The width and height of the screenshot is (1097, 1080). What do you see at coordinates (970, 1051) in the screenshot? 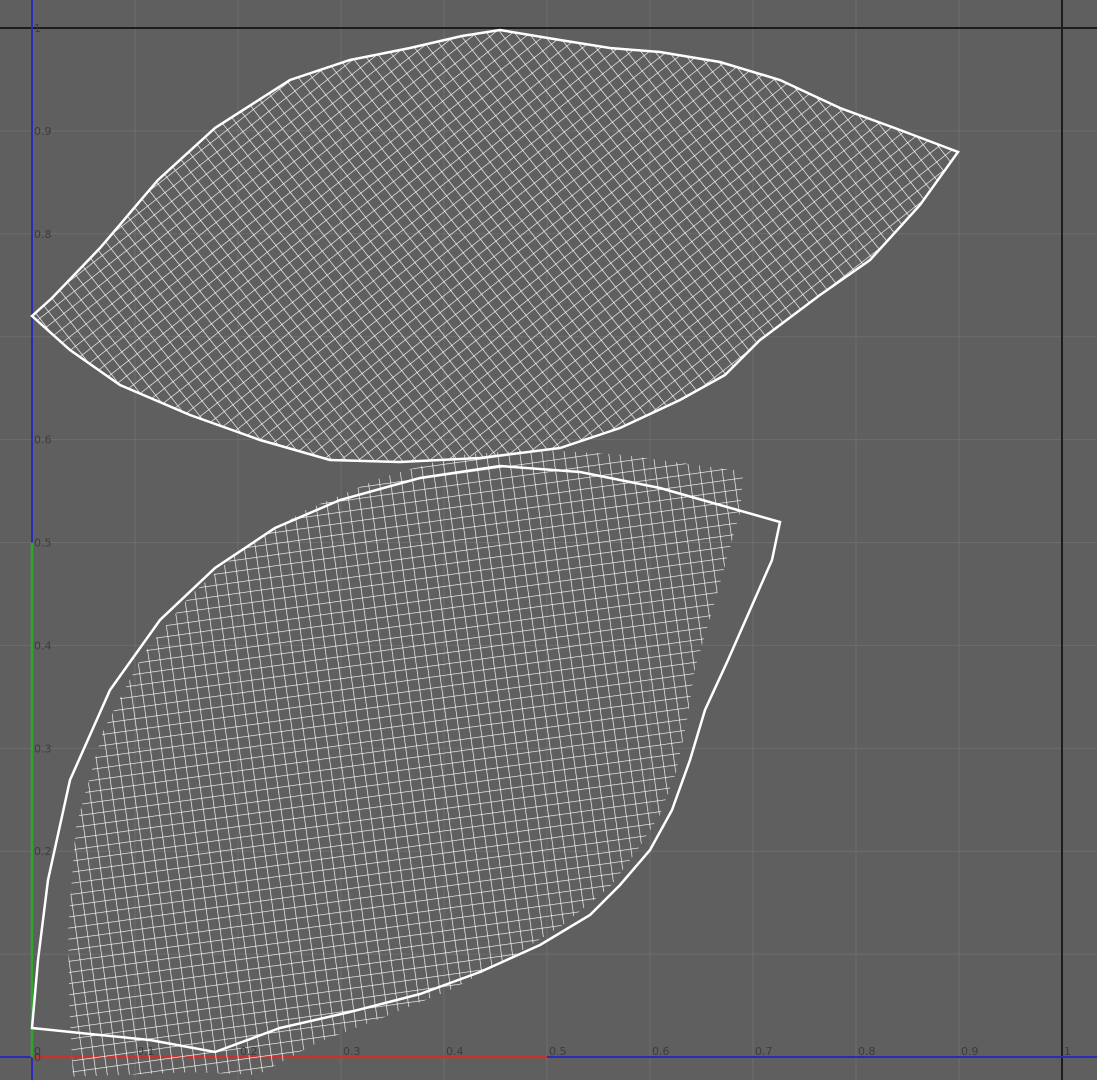
I see `x-tick-label: 0.9` at bounding box center [970, 1051].